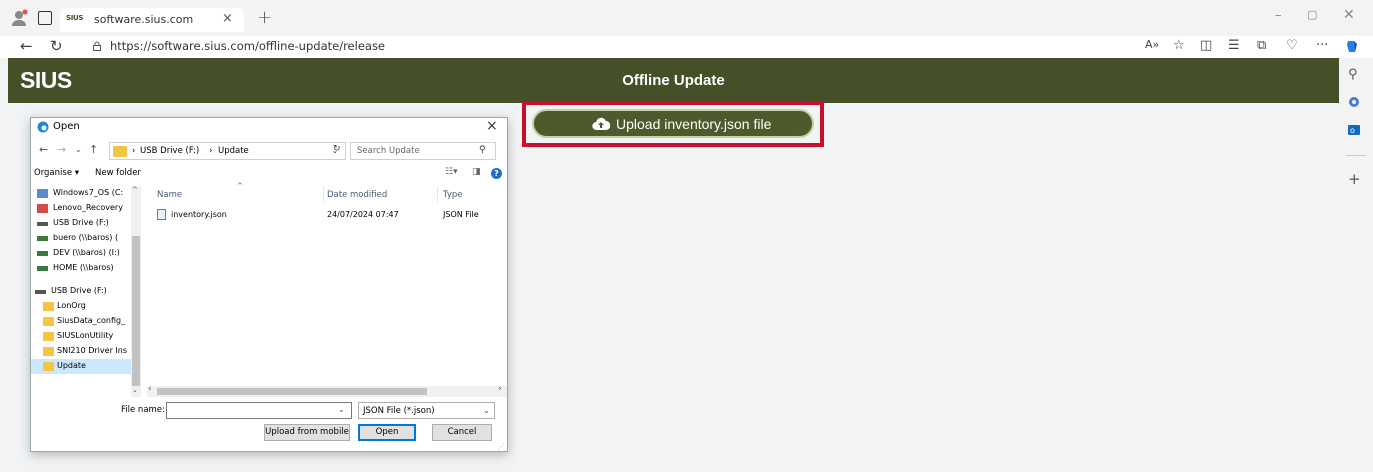 This screenshot has height=472, width=1373. What do you see at coordinates (211, 151) in the screenshot?
I see `breadcrumb-sep: ›` at bounding box center [211, 151].